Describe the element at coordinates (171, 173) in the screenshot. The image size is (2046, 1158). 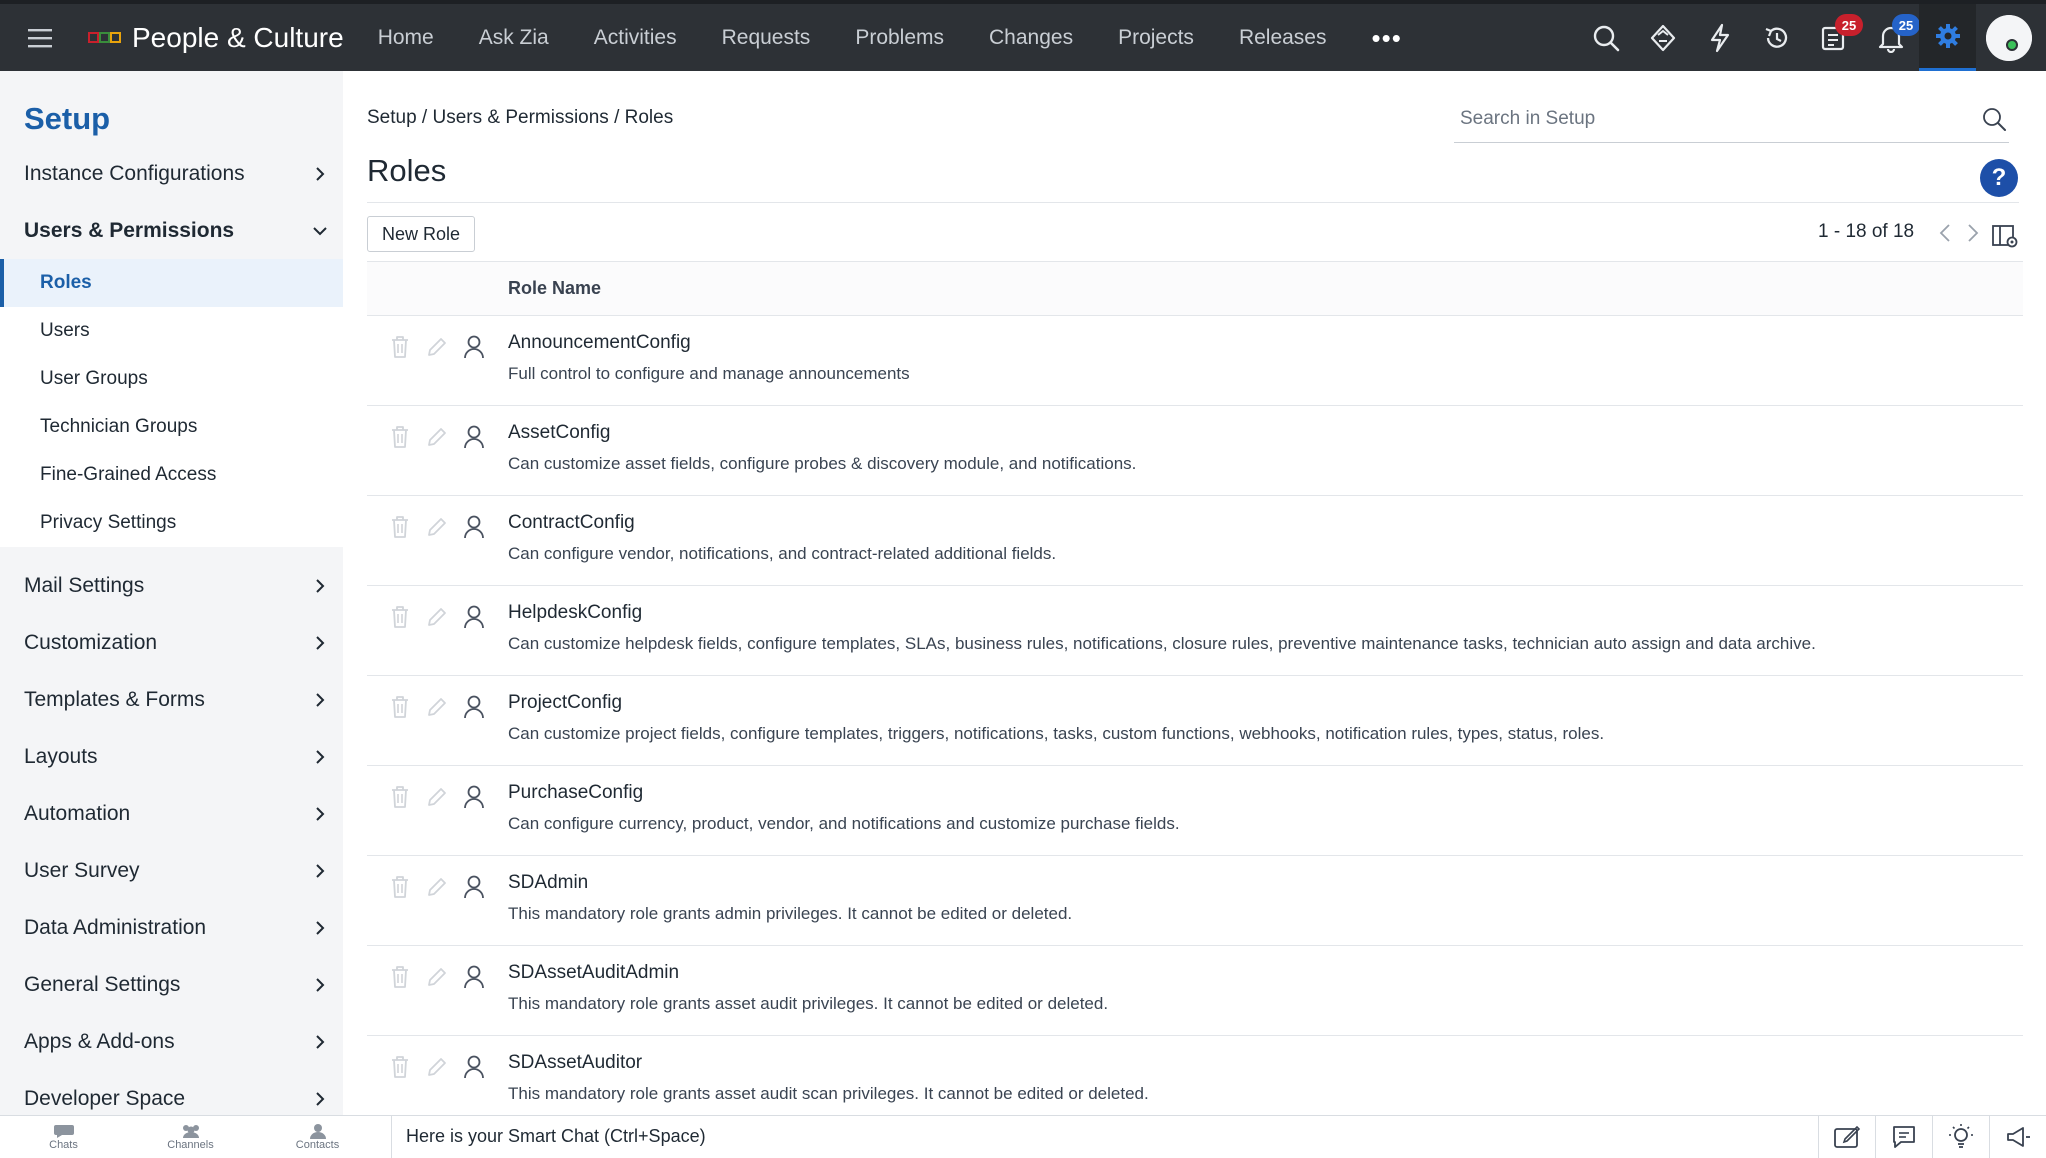
I see `sidebar-section-instance-configurations: Instance Configurations` at that location.